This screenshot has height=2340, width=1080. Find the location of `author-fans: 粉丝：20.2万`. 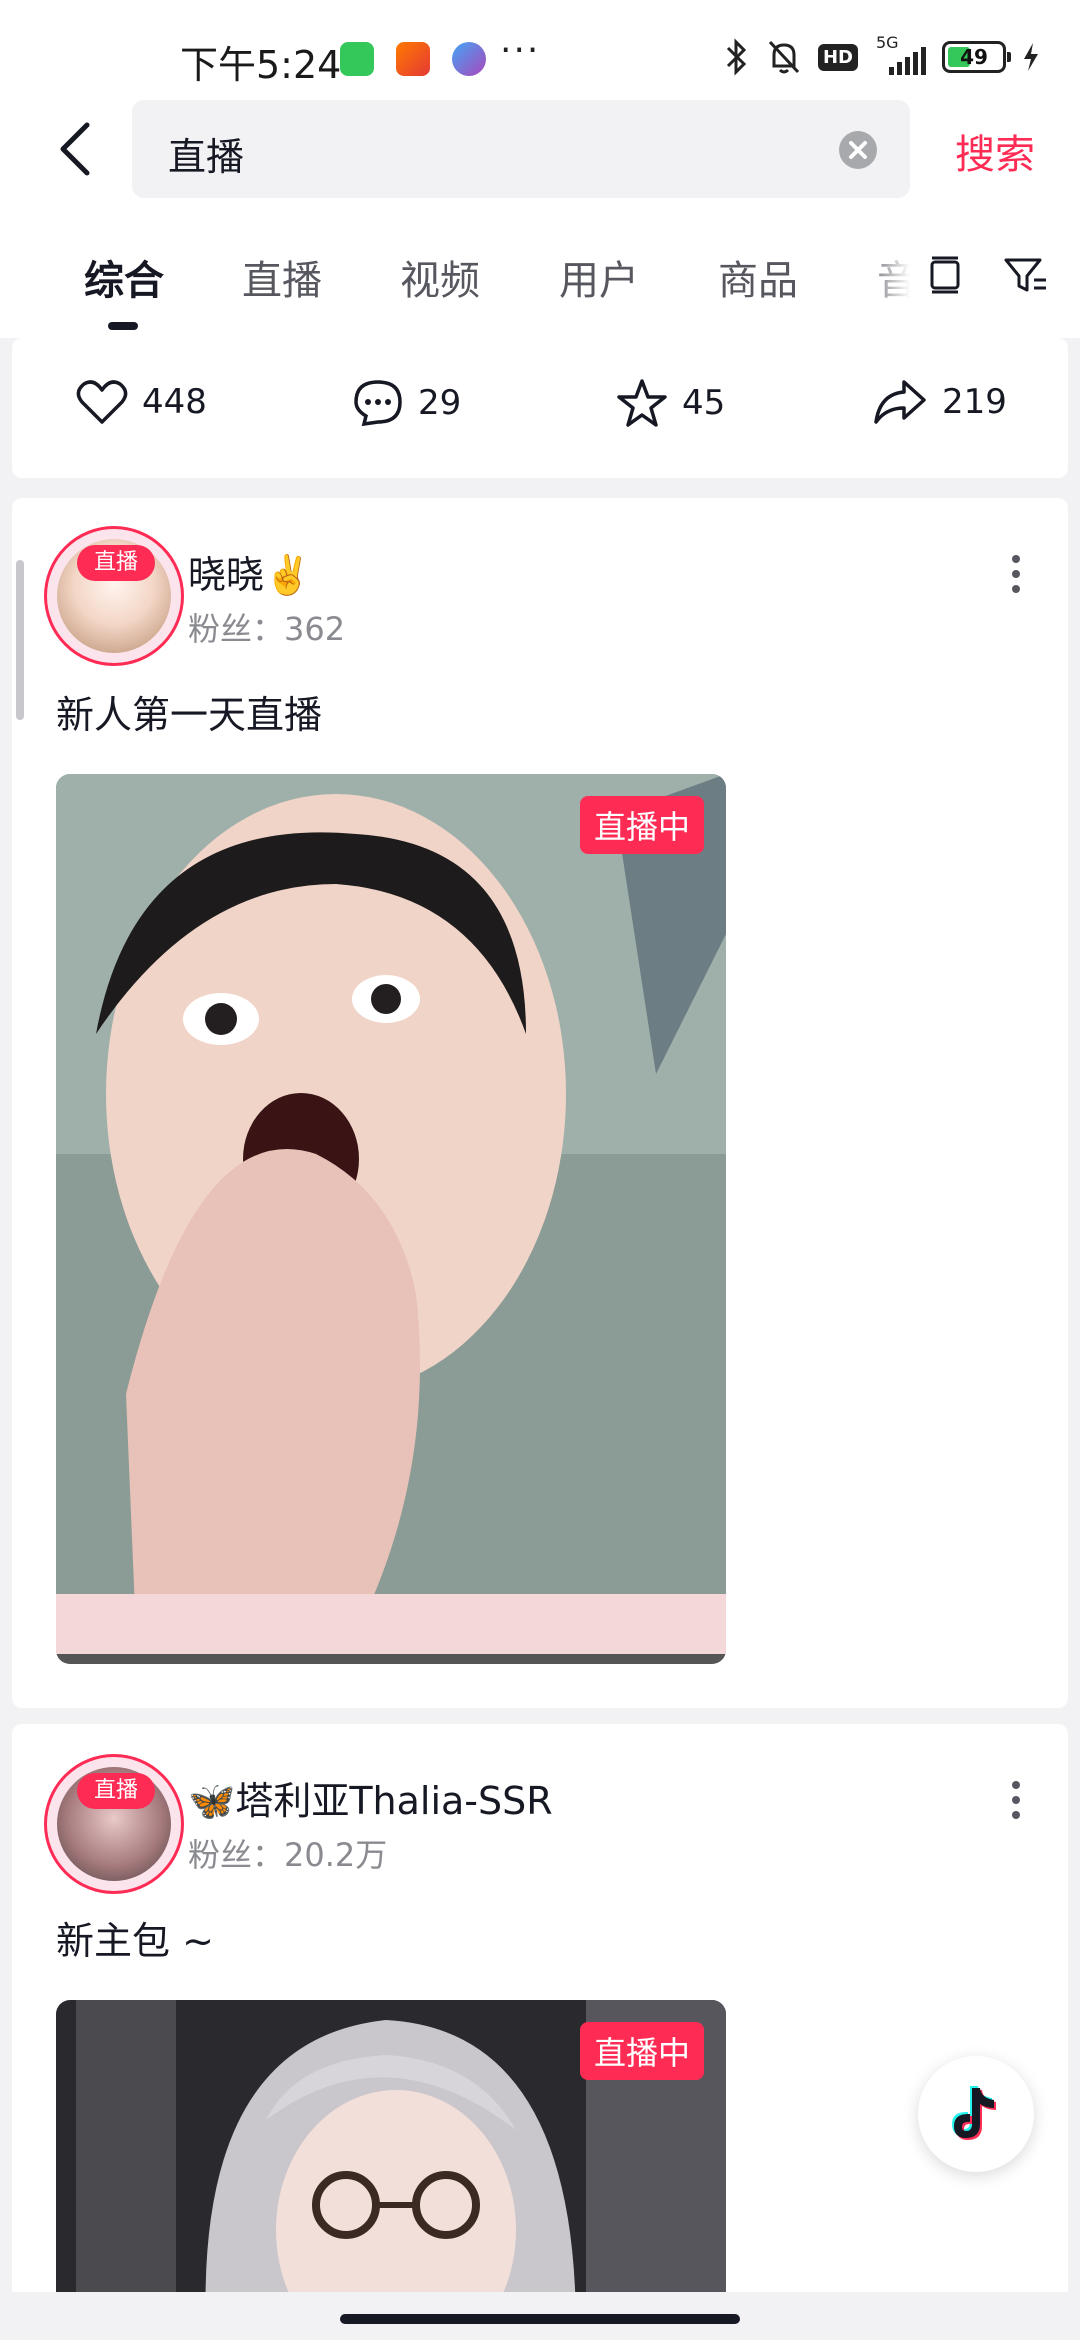

author-fans: 粉丝：20.2万 is located at coordinates (288, 1855).